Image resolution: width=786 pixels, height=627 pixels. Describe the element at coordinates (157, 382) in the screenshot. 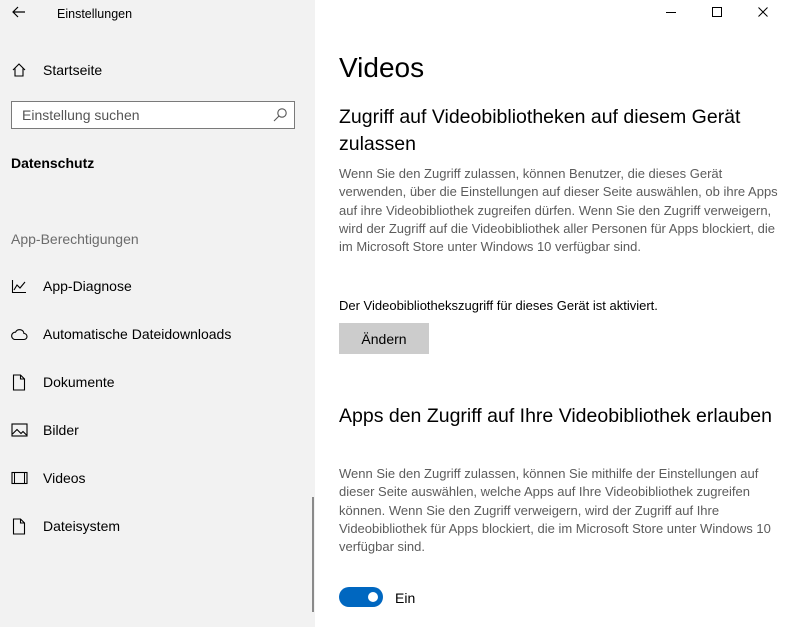

I see `sidebar-item-dokumente: Dokumente` at that location.